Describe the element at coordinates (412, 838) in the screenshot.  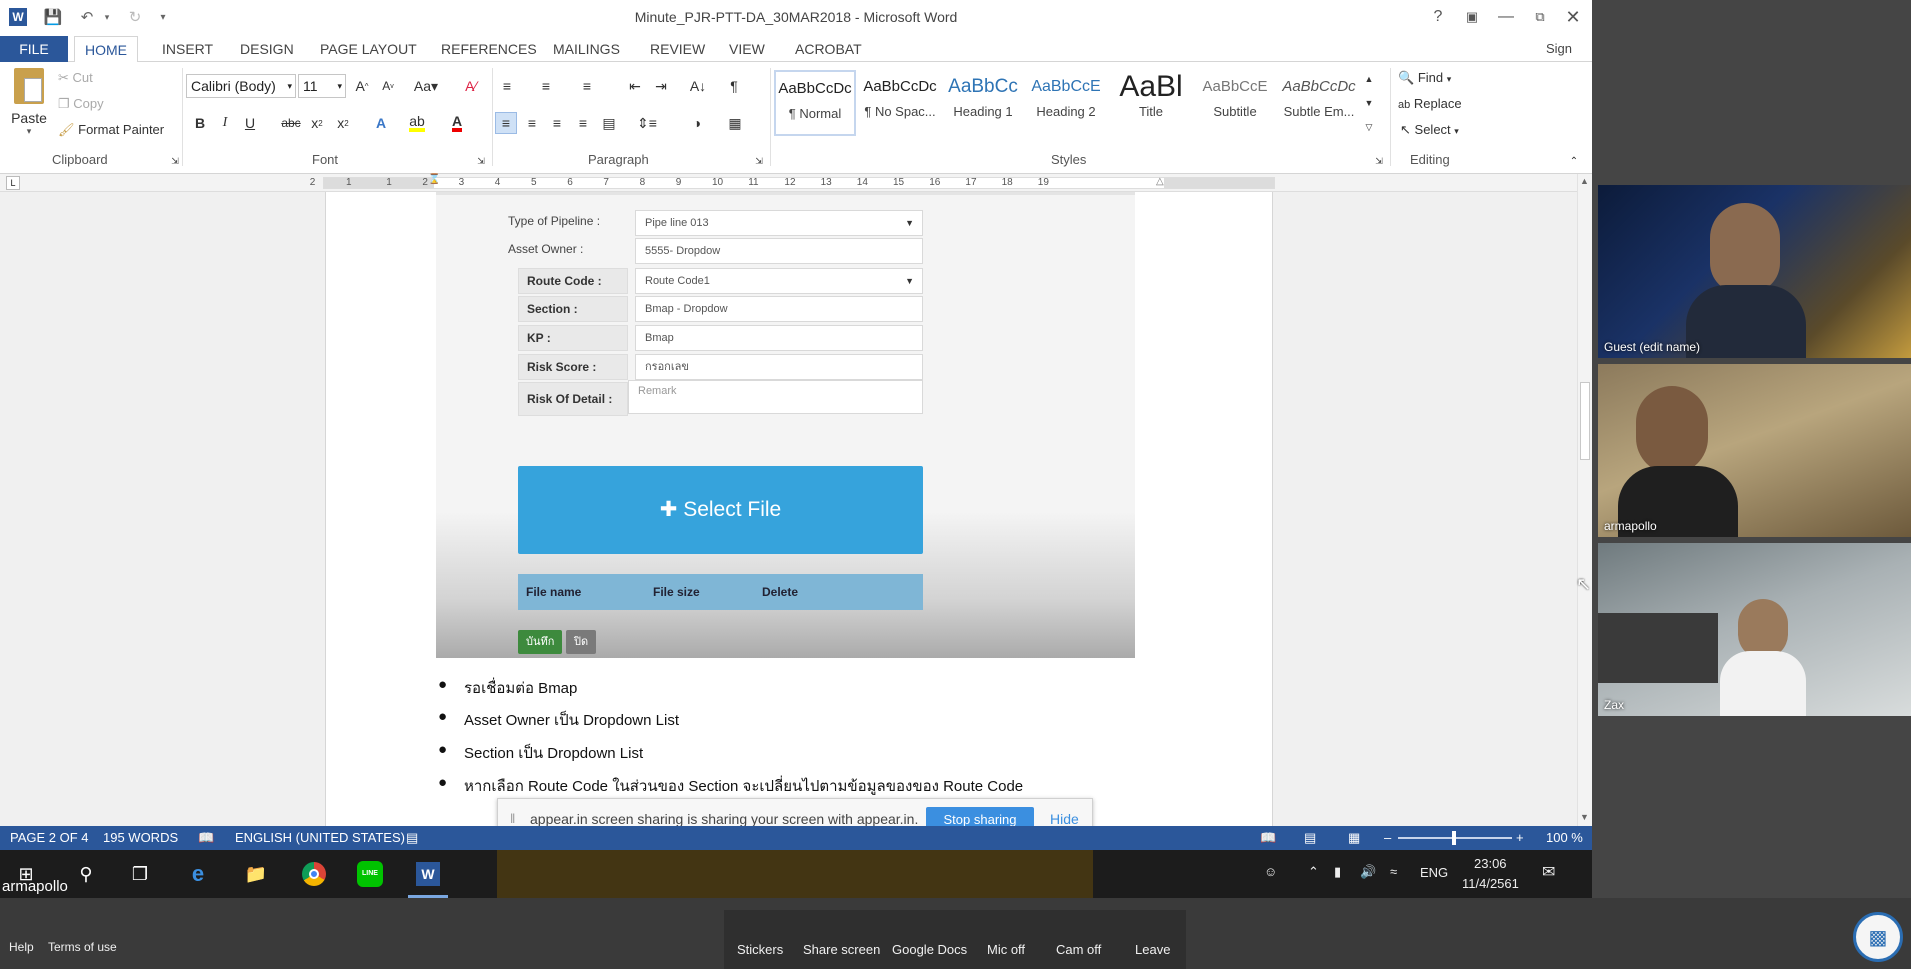
I see `macro-icon: ▤` at that location.